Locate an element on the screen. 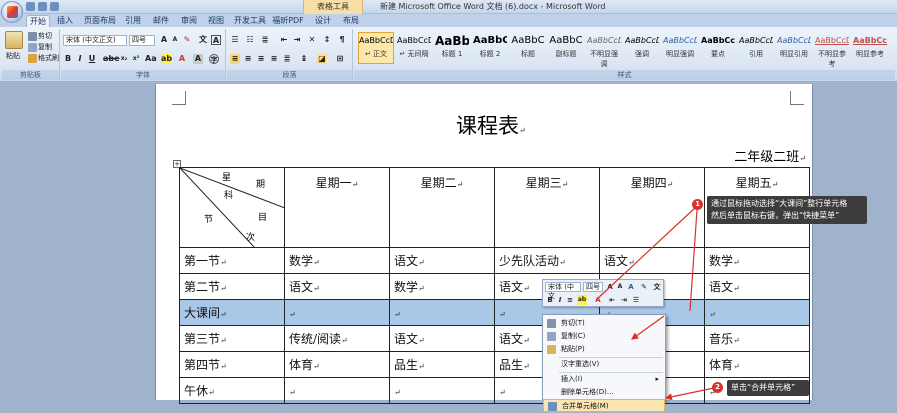 This screenshot has width=897, height=413. menu-item-reconvert: 汉字重选(V) is located at coordinates (604, 364).